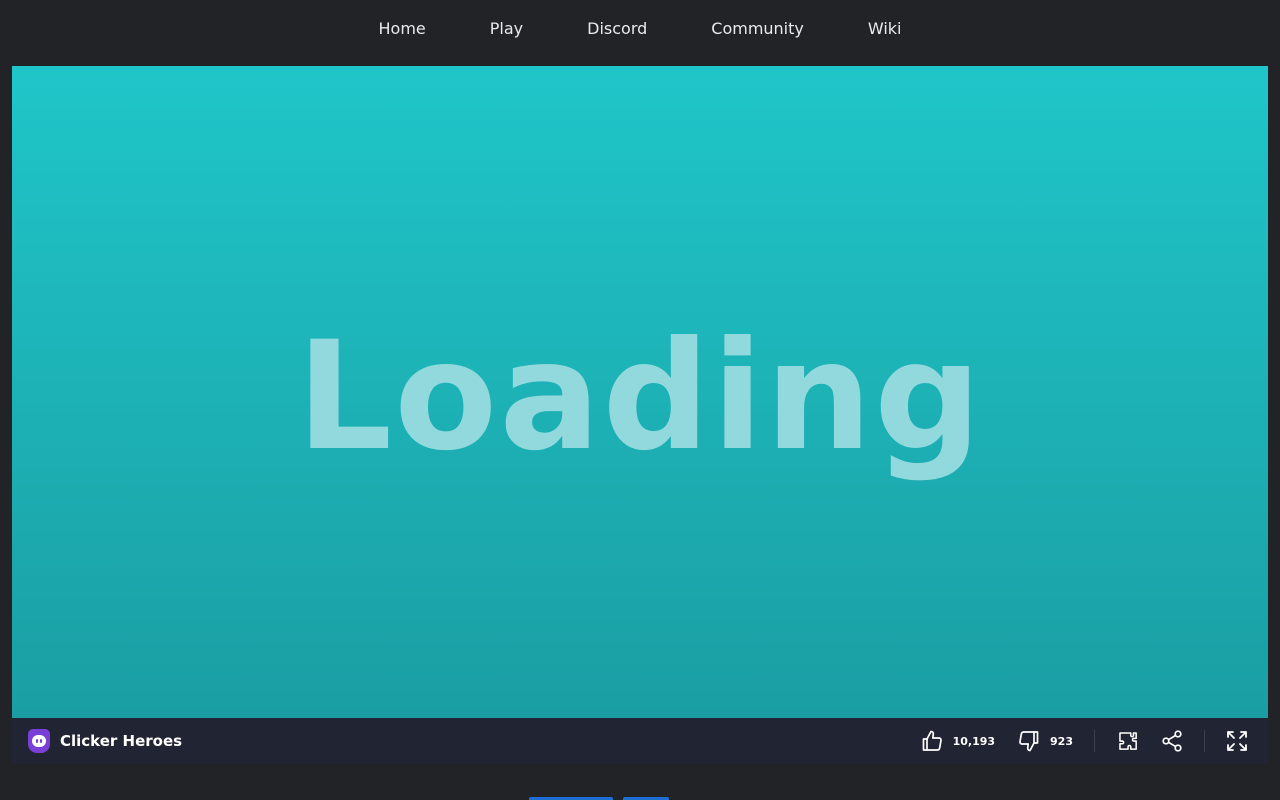  Describe the element at coordinates (640, 741) in the screenshot. I see `game-info-bar: Clicker Heroes 10,193 923` at that location.